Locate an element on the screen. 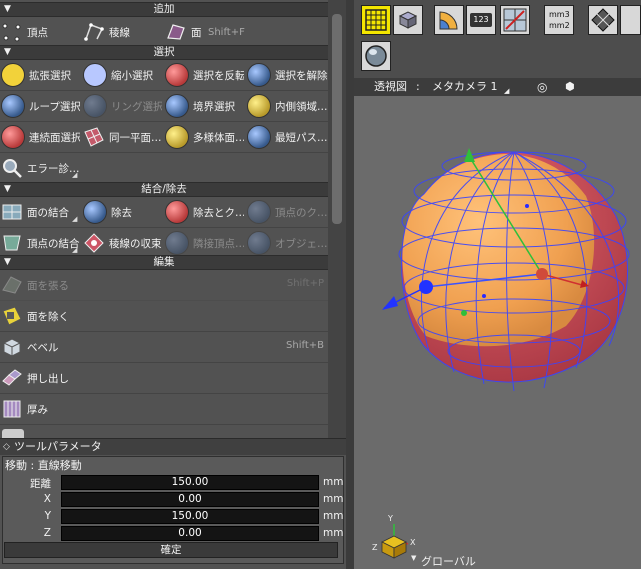  measure-grid-icon is located at coordinates (515, 20).